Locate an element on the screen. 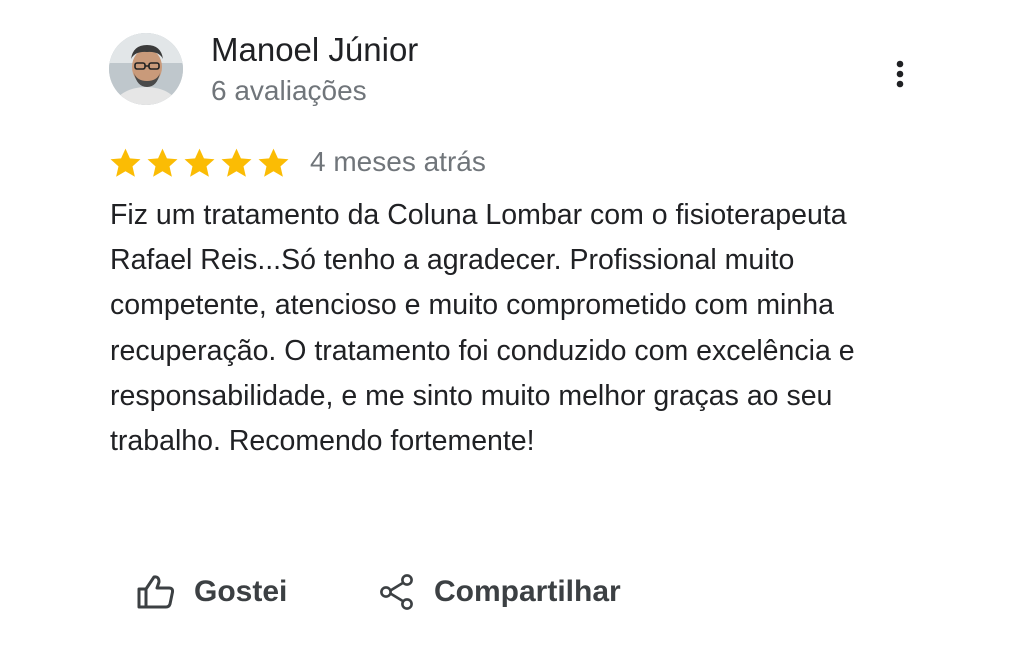 The height and width of the screenshot is (652, 1024). rating-row: 4 meses atrás is located at coordinates (297, 162).